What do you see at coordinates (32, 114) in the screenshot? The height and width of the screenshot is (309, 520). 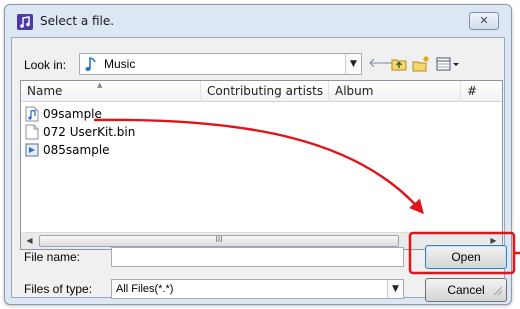 I see `audio-file-icon` at bounding box center [32, 114].